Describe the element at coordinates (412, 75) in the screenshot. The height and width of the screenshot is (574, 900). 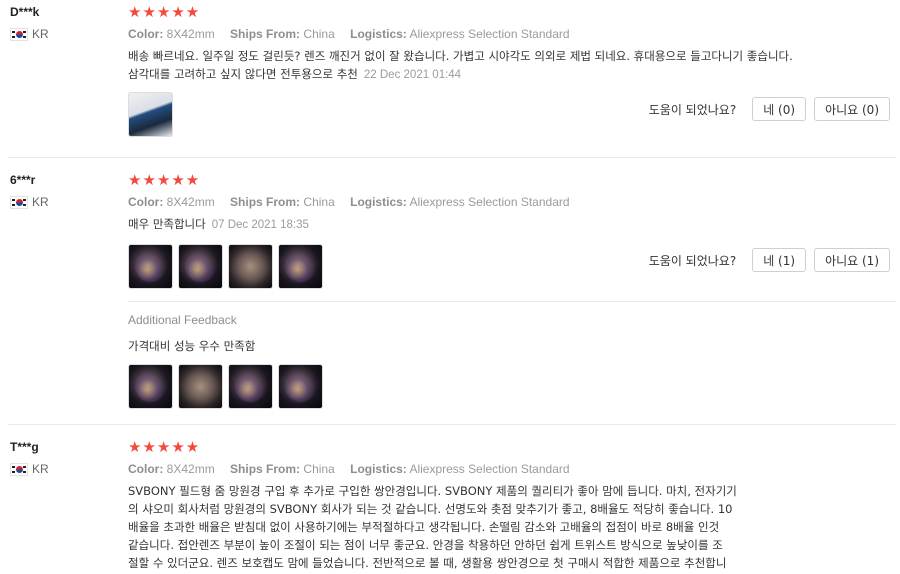
I see `review-date: 22 Dec 2021 01:44` at that location.